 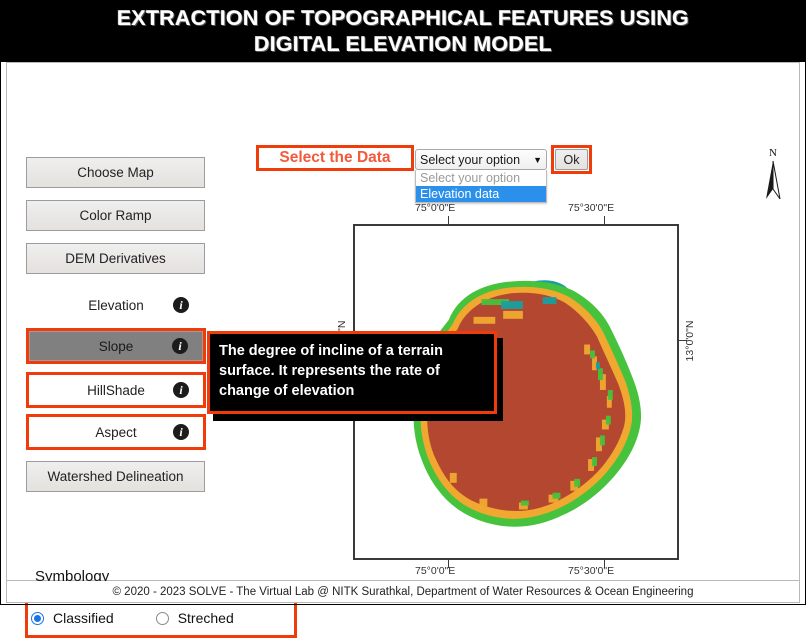 What do you see at coordinates (403, 44) in the screenshot?
I see `page-title-line2: DIGITAL ELEVATION MODEL` at bounding box center [403, 44].